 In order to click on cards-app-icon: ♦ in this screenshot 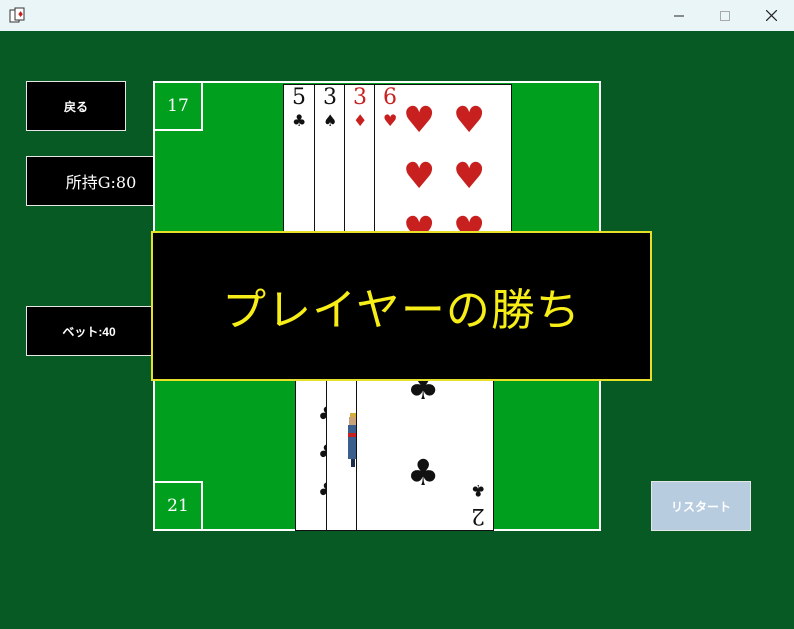, I will do `click(17, 15)`.